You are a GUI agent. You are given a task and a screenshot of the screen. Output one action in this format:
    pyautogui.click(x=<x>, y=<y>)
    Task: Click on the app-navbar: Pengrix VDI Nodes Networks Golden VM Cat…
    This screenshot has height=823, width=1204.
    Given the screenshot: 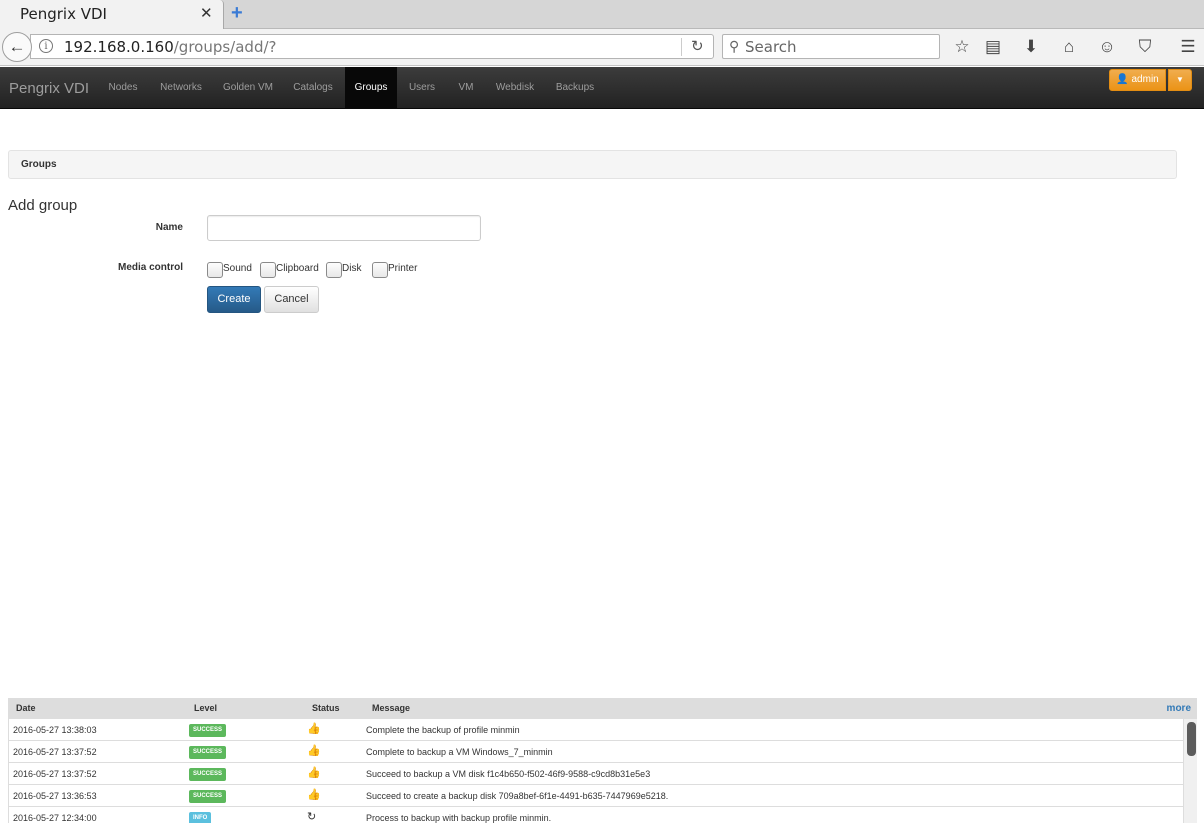 What is the action you would take?
    pyautogui.click(x=602, y=88)
    